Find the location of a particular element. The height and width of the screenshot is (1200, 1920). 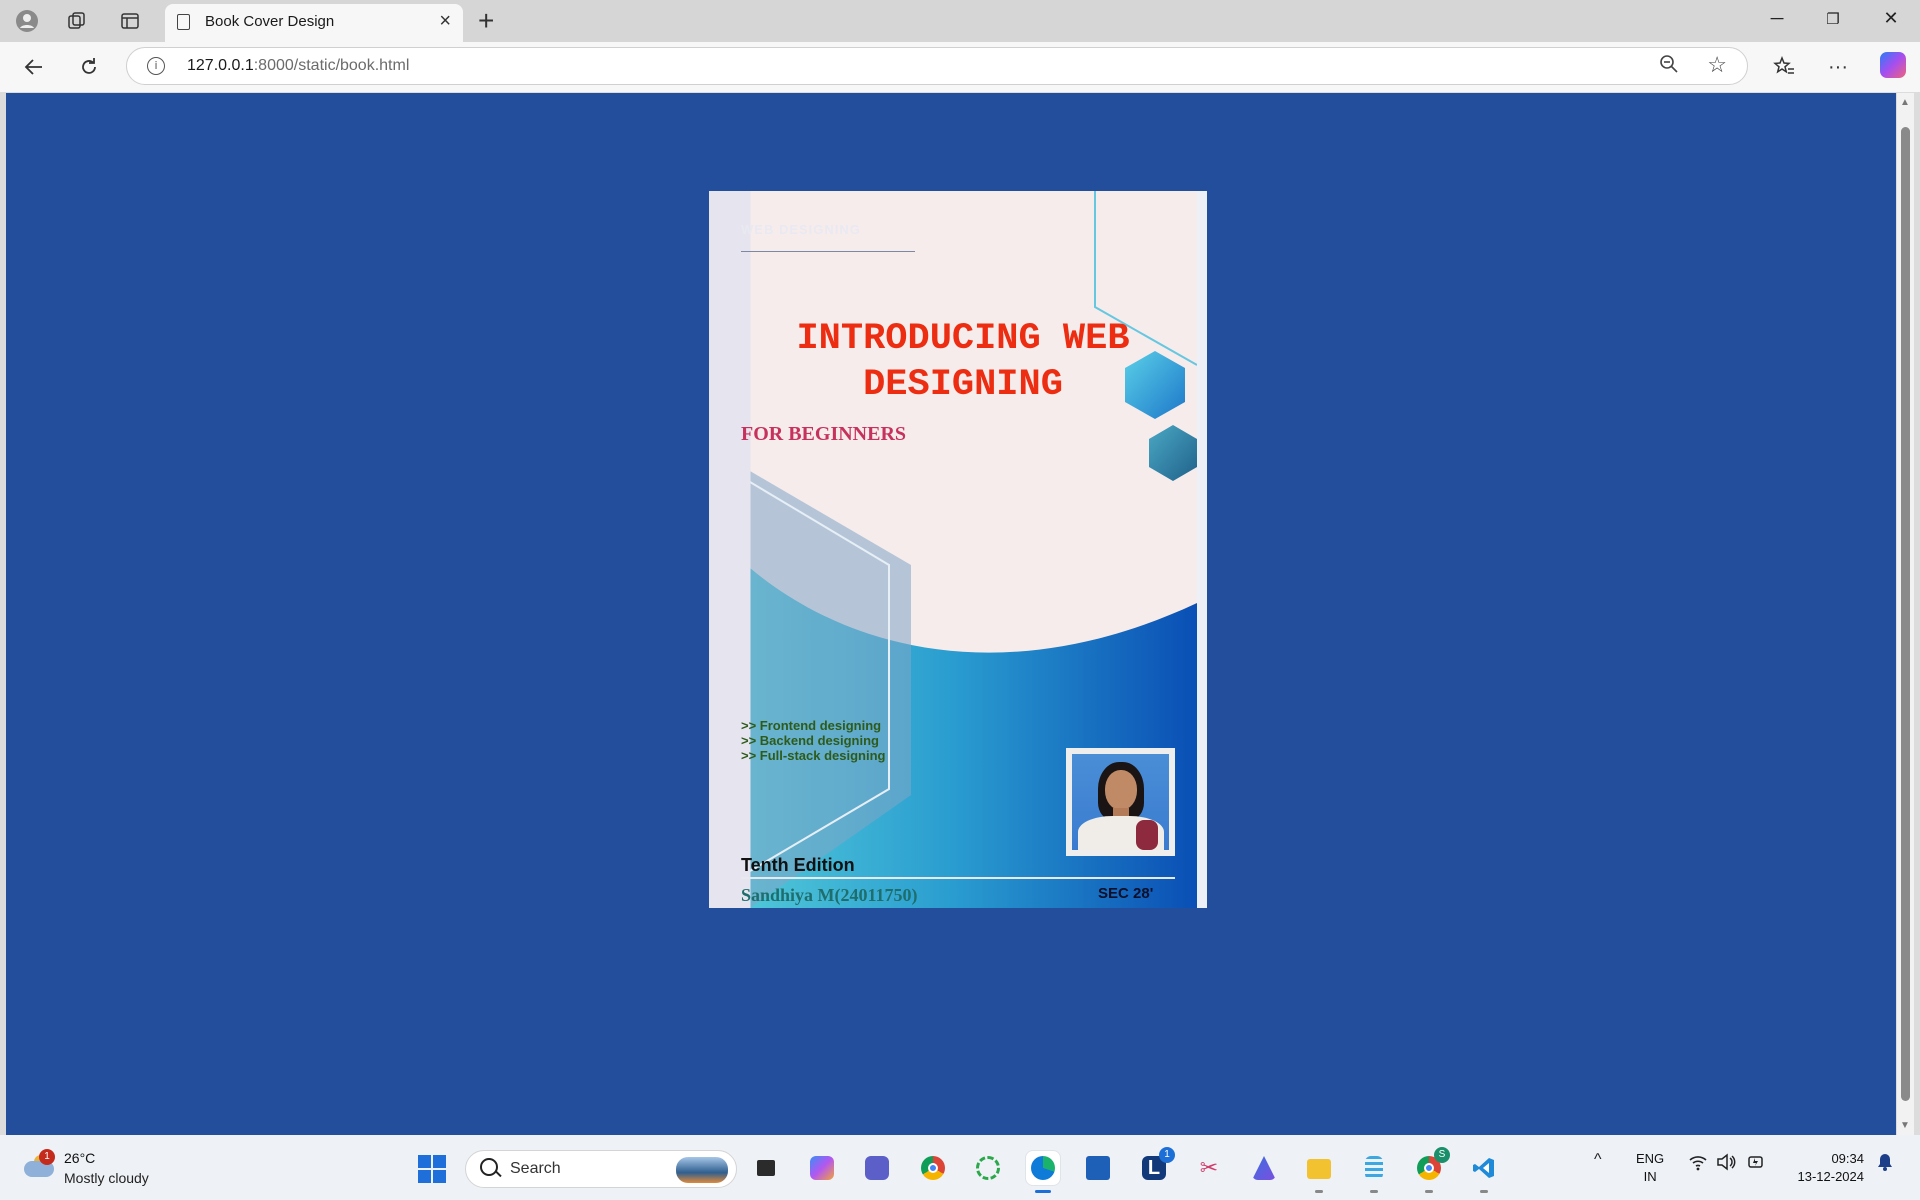

scrollbar-thumb is located at coordinates (1905, 614).